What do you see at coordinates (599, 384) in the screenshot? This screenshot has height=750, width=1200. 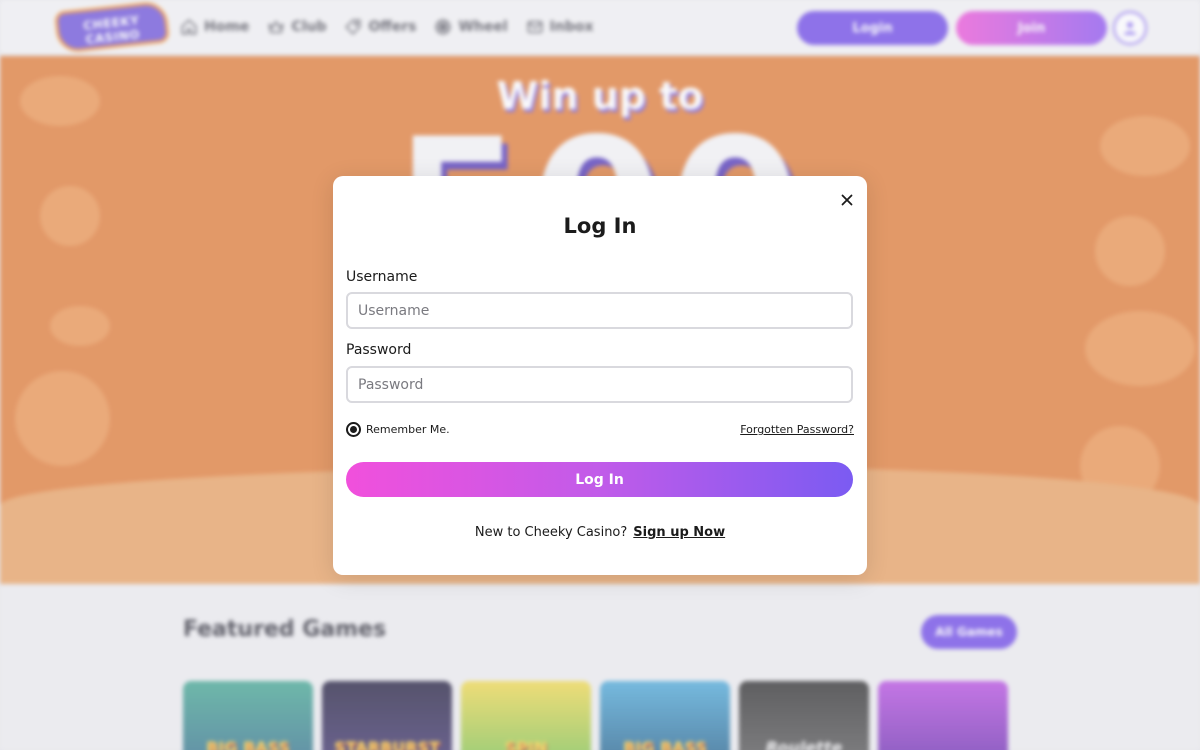 I see `password-input` at bounding box center [599, 384].